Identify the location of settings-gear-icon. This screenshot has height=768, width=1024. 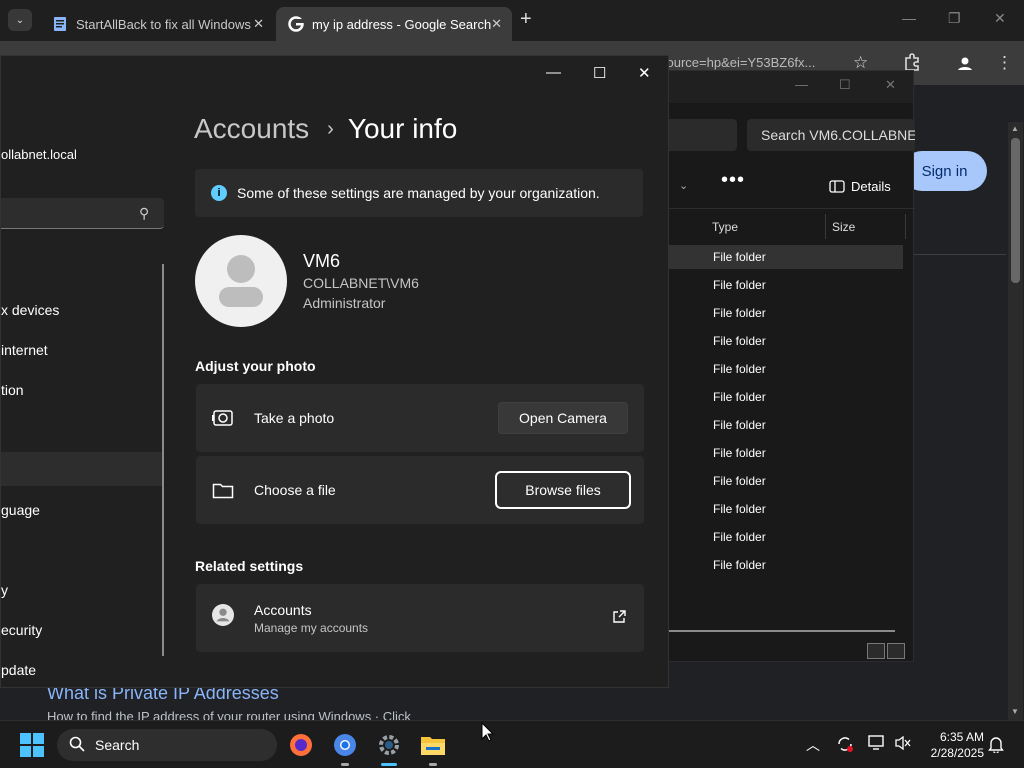
(389, 748).